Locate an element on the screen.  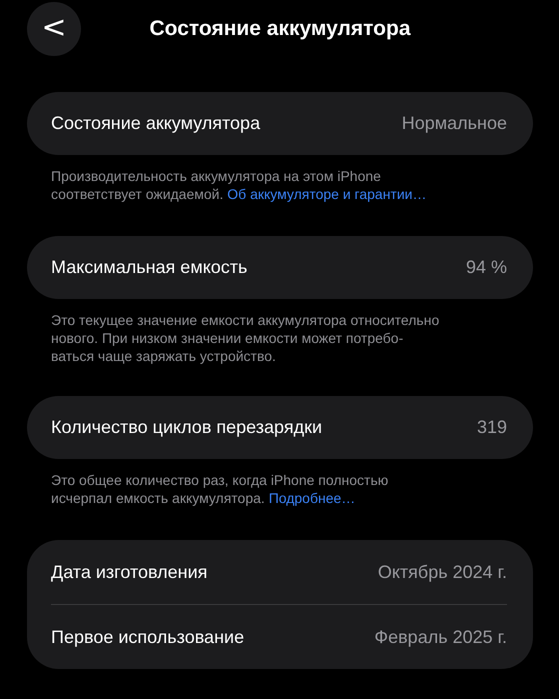
row-label: Первое использование is located at coordinates (147, 637).